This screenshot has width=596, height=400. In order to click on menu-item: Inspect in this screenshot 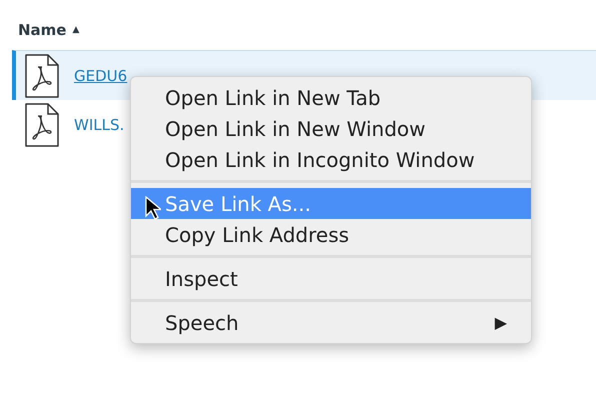, I will do `click(331, 278)`.